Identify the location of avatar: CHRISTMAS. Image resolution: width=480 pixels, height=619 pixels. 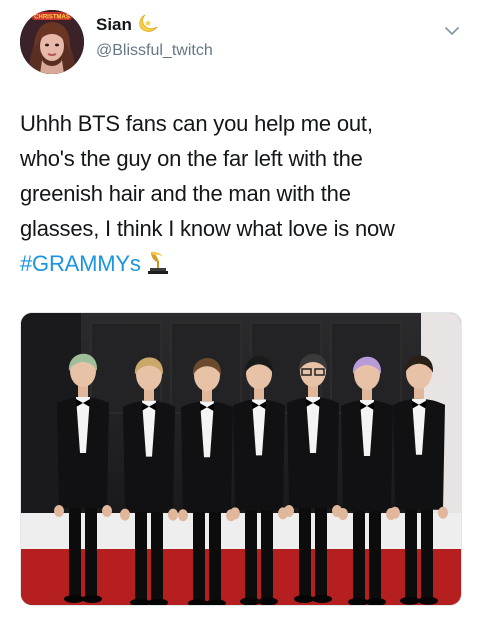
(52, 42).